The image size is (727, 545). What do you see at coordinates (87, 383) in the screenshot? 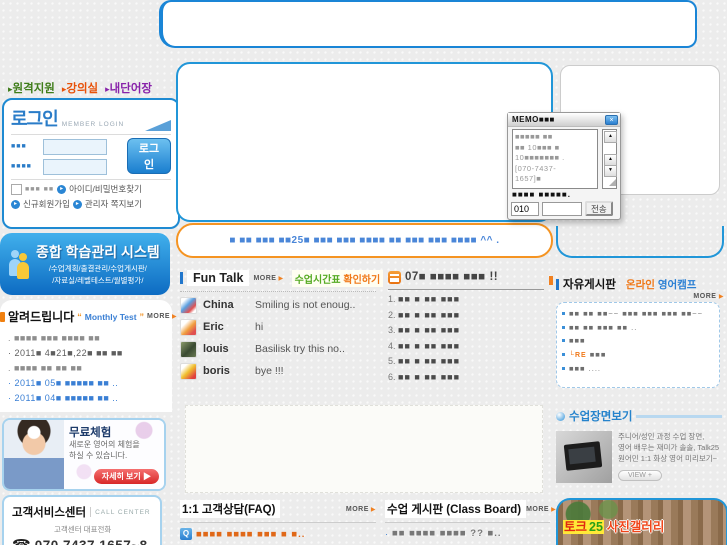
I see `notice-item: · 2011■ 05■ ■■■■■ ■■ ..` at bounding box center [87, 383].